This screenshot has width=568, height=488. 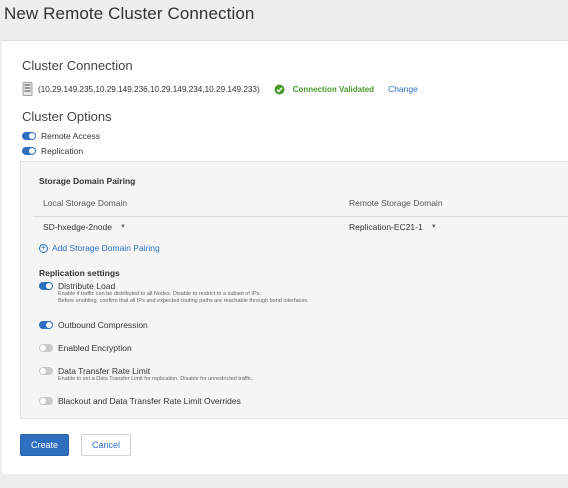 What do you see at coordinates (77, 227) in the screenshot?
I see `local-domain-value: SD-hxedge-2node` at bounding box center [77, 227].